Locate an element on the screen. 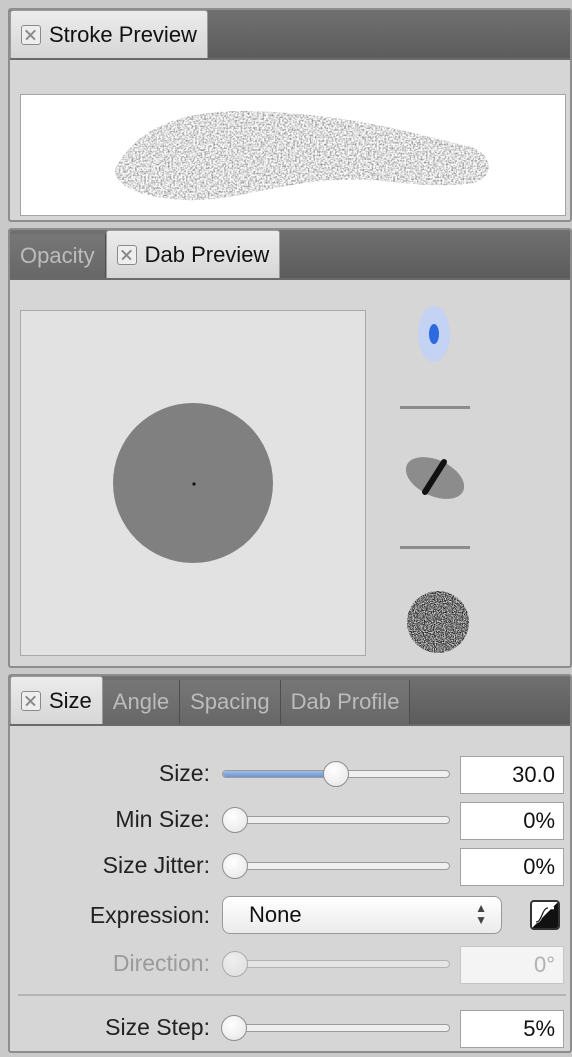 The image size is (572, 1057). expression-row: Expression: None ▲ ▼ is located at coordinates (290, 917).